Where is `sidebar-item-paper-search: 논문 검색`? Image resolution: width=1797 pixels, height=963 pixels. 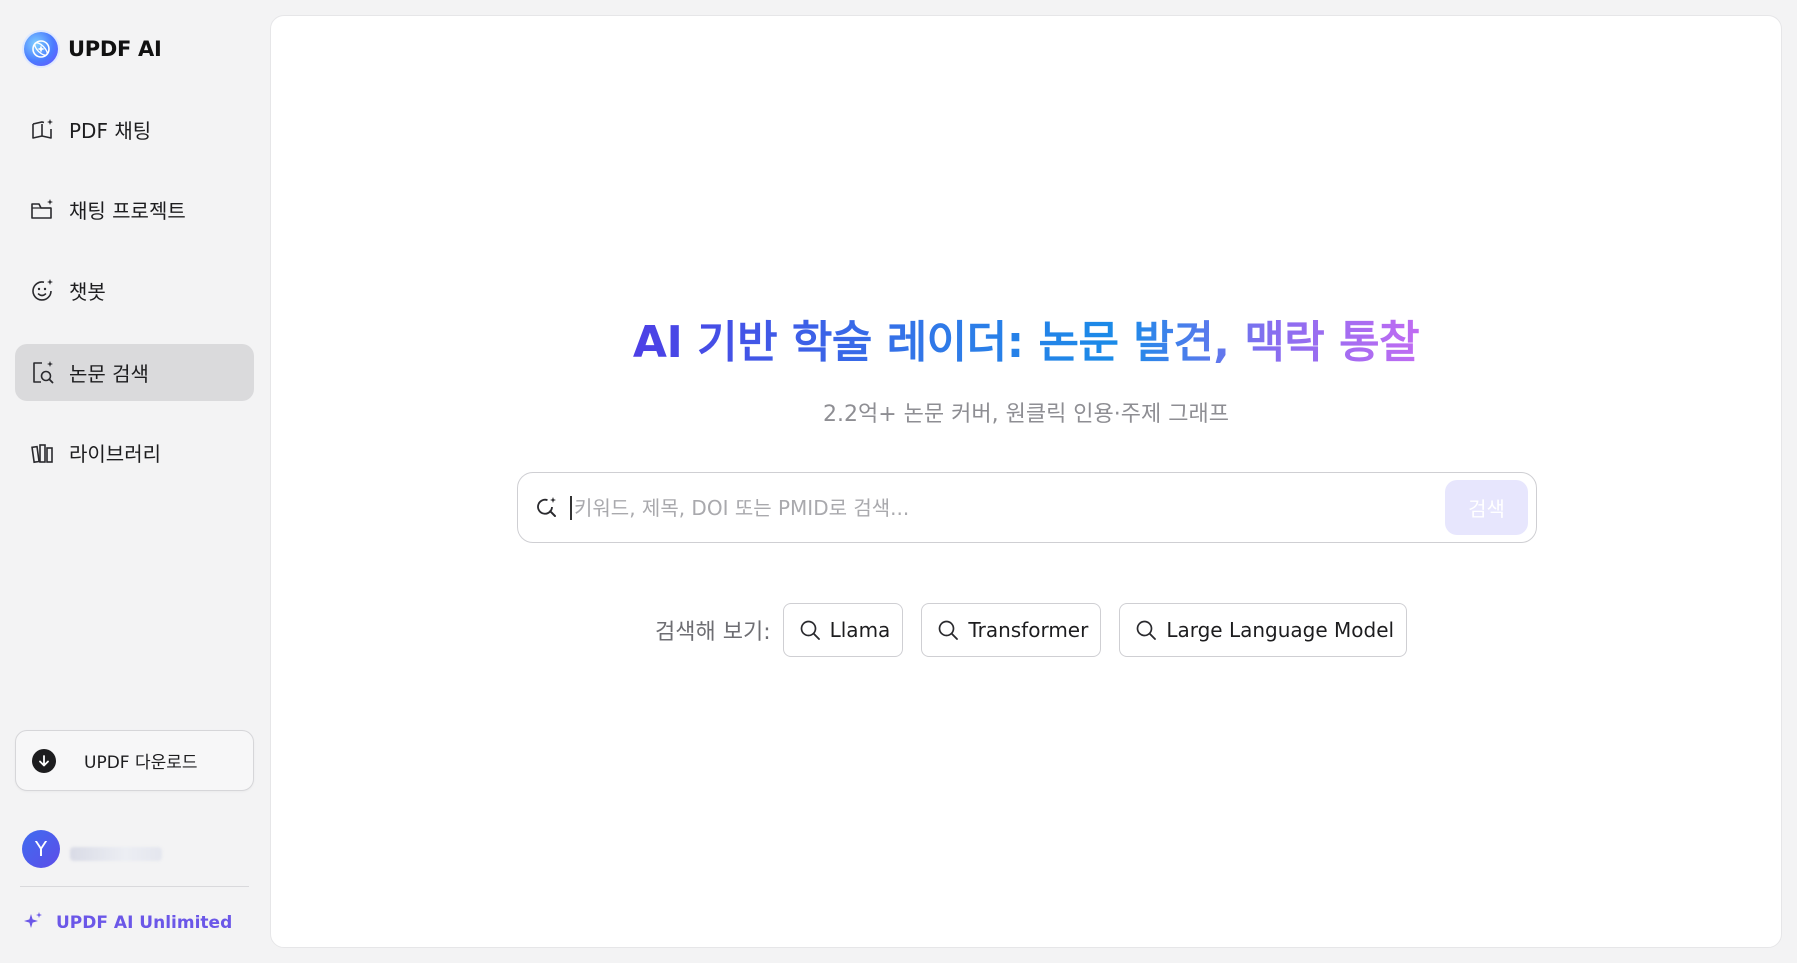
sidebar-item-paper-search: 논문 검색 is located at coordinates (134, 372).